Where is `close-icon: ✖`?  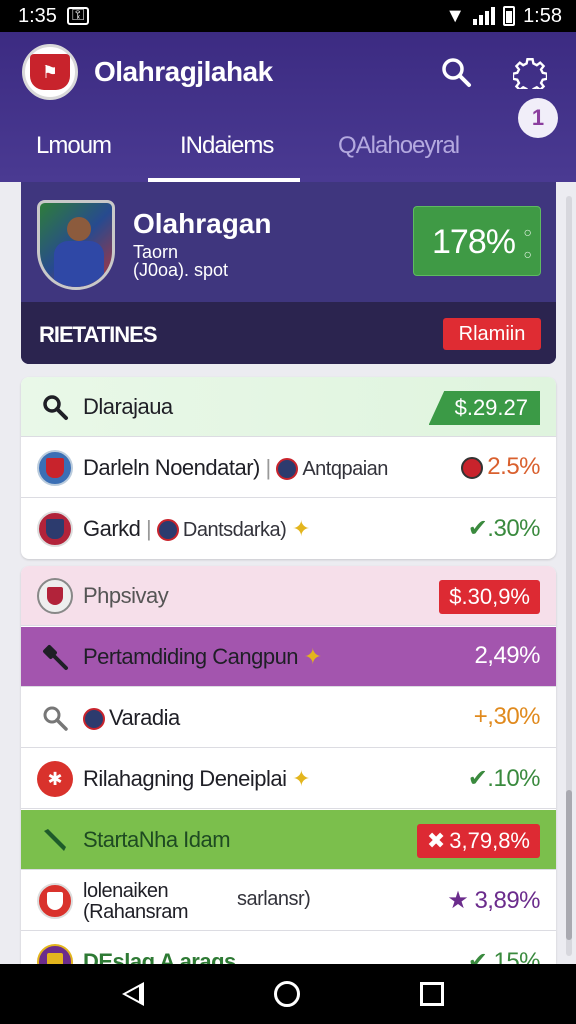
close-icon: ✖ is located at coordinates (436, 840).